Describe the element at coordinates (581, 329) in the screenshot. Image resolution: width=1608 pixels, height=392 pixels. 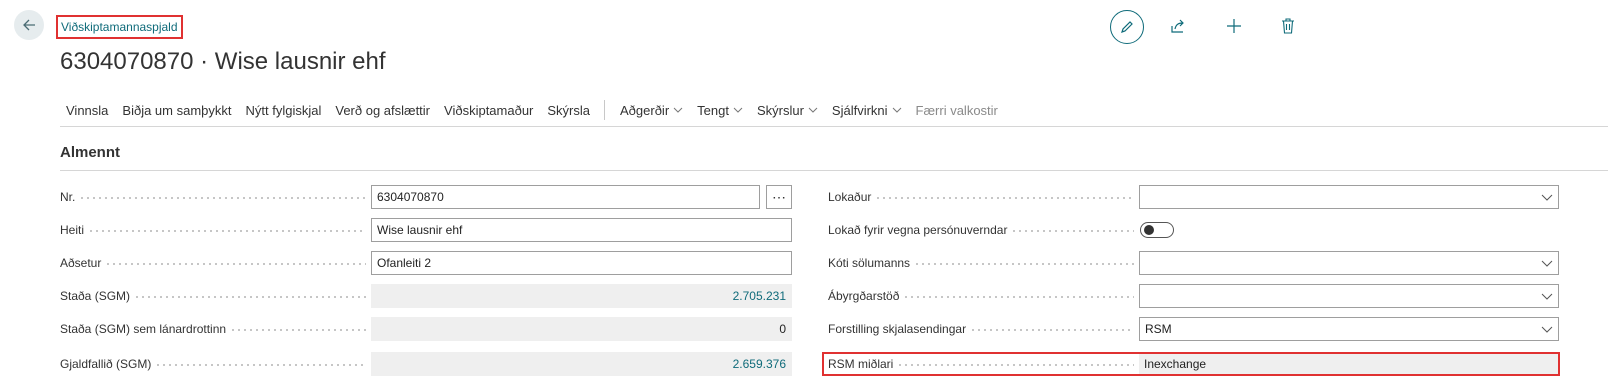
I see `balance-as-vendor-value: 0` at that location.